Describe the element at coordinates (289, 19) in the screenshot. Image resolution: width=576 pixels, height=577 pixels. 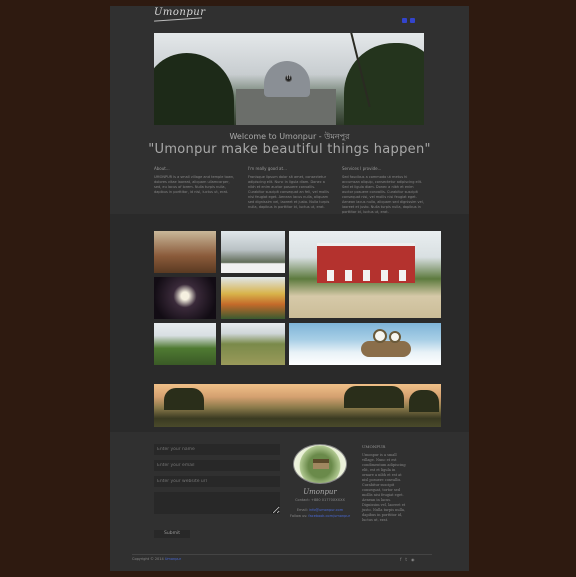
I see `site-header: Umonpur` at that location.